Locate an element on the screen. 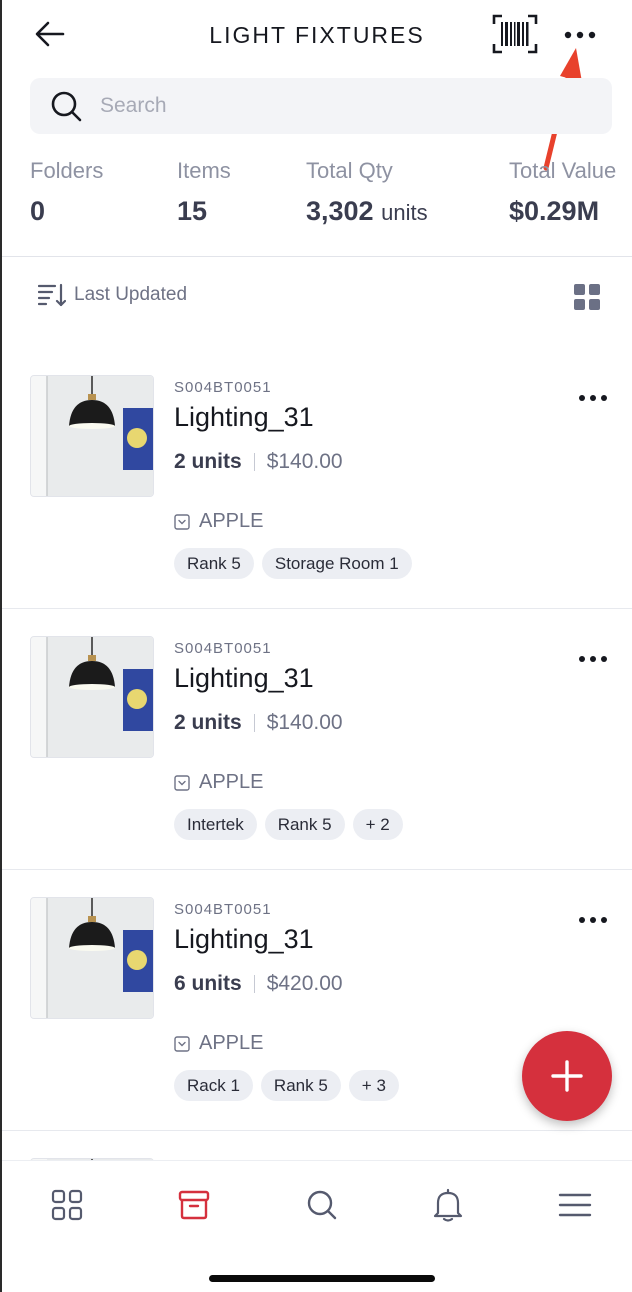  sort-bar: Last Updated is located at coordinates (317, 297).